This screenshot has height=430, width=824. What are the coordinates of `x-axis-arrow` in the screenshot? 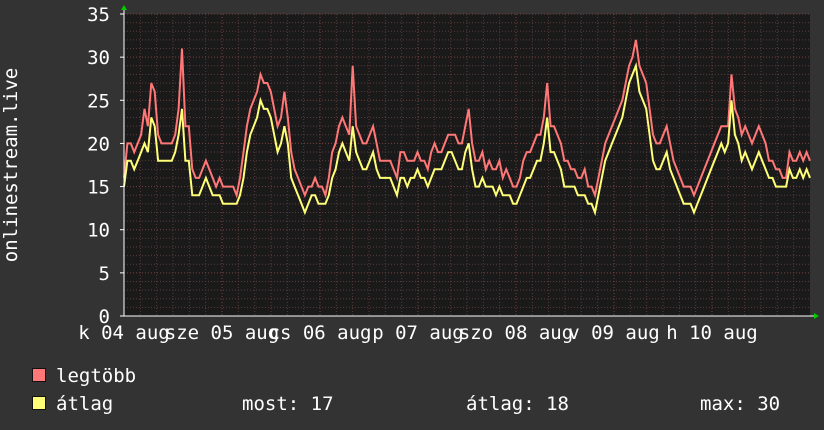 It's located at (816, 316).